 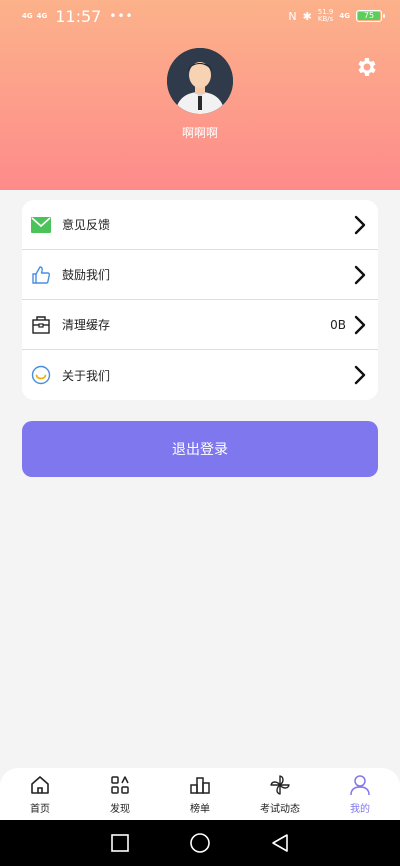 I want to click on home-circle-icon, so click(x=200, y=843).